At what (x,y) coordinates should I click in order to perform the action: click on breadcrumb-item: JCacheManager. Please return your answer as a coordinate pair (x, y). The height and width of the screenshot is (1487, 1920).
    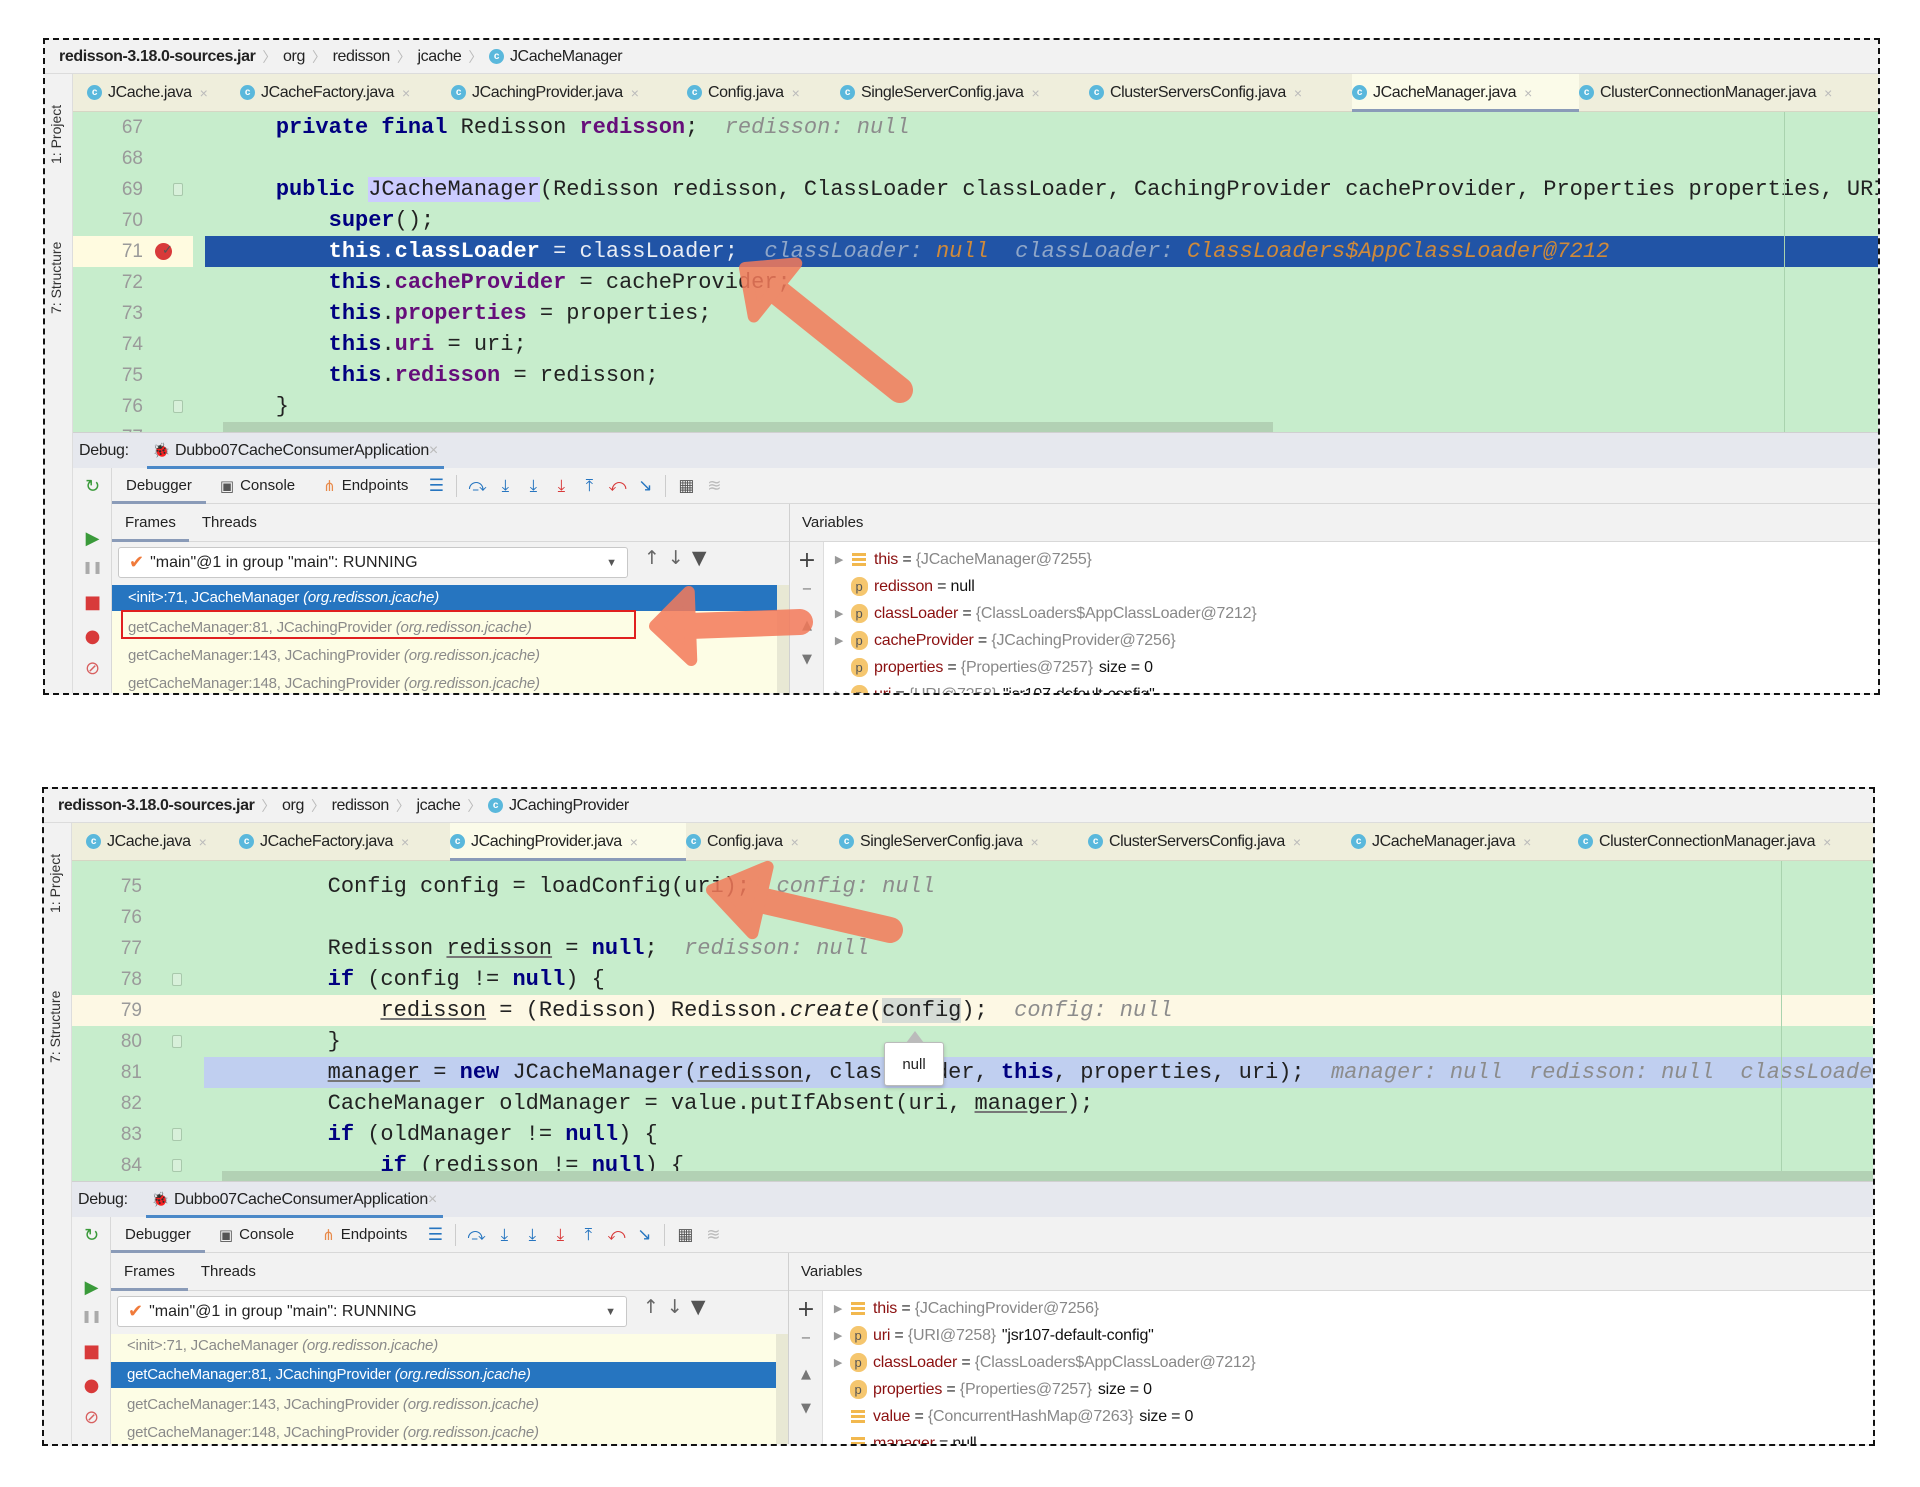
    Looking at the image, I should click on (566, 57).